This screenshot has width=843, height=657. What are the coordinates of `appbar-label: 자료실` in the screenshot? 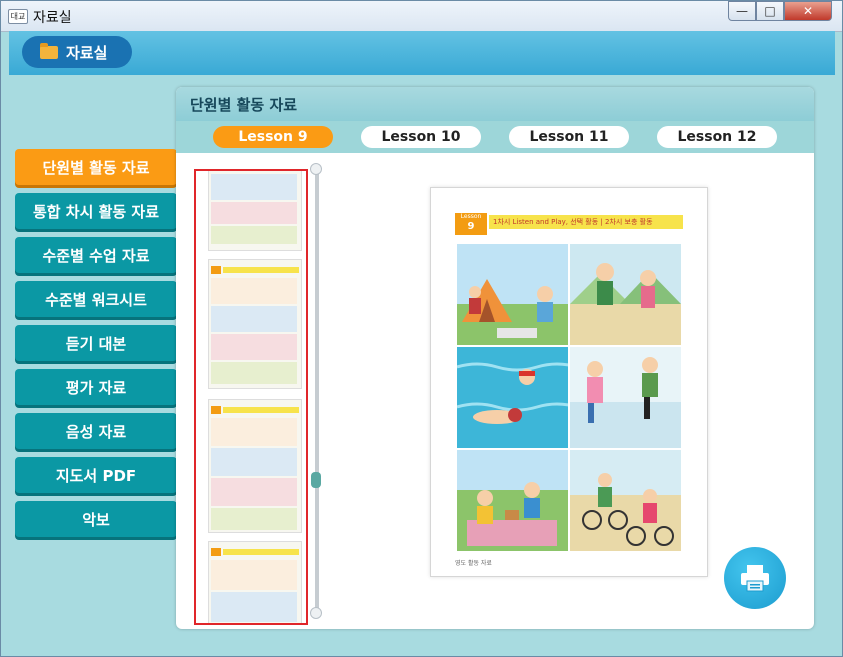 It's located at (87, 52).